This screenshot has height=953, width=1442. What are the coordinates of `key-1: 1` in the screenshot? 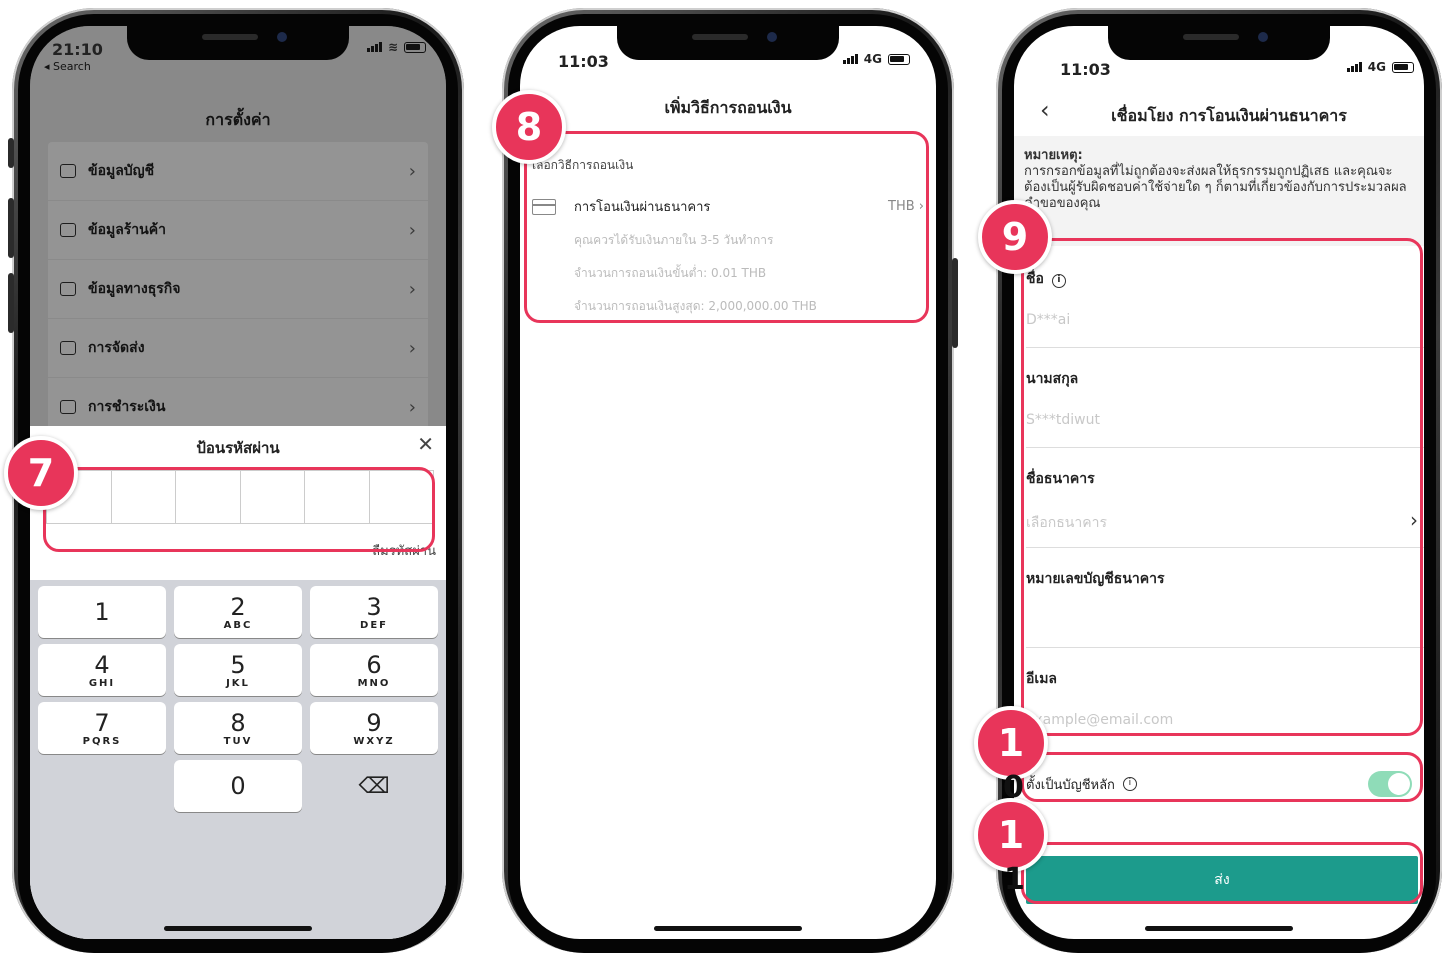 It's located at (102, 612).